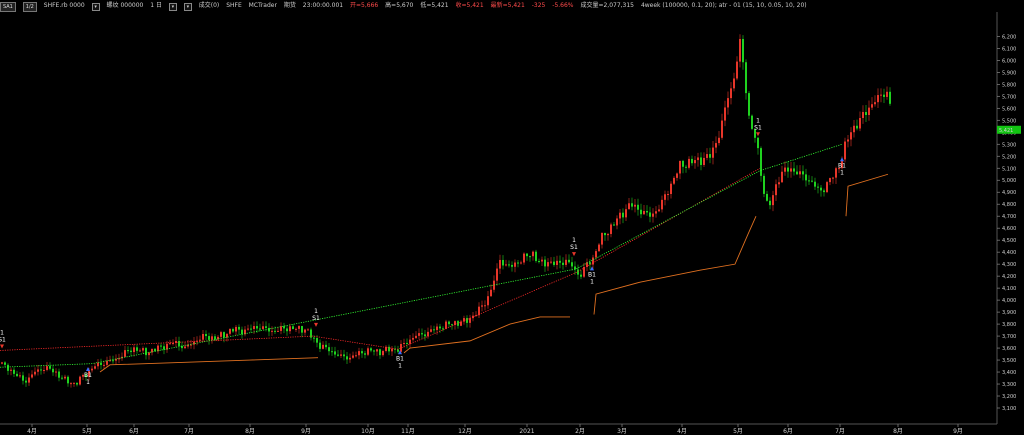 The width and height of the screenshot is (1024, 435). I want to click on candle, so click(80, 380).